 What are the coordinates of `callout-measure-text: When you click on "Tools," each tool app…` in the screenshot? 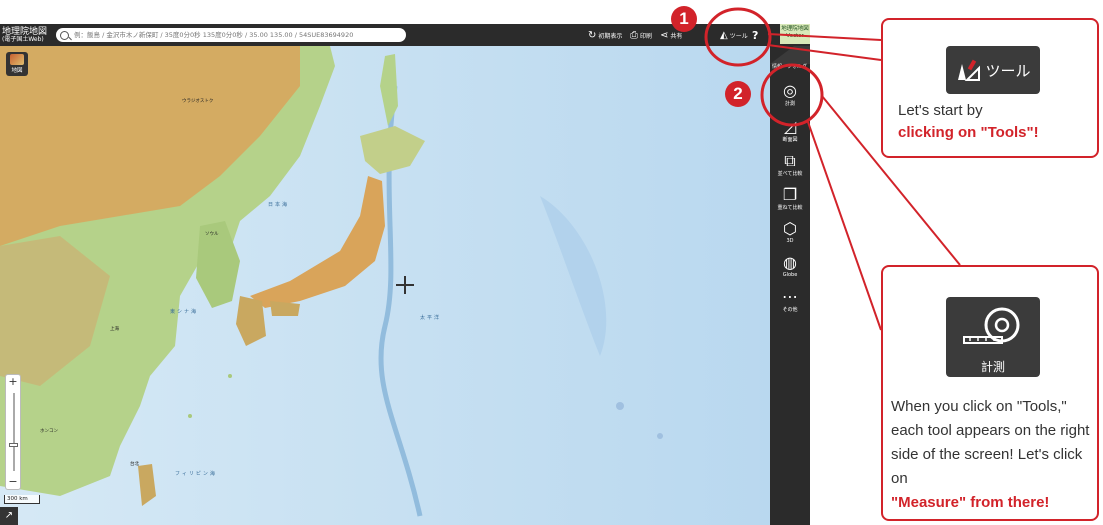 It's located at (994, 455).